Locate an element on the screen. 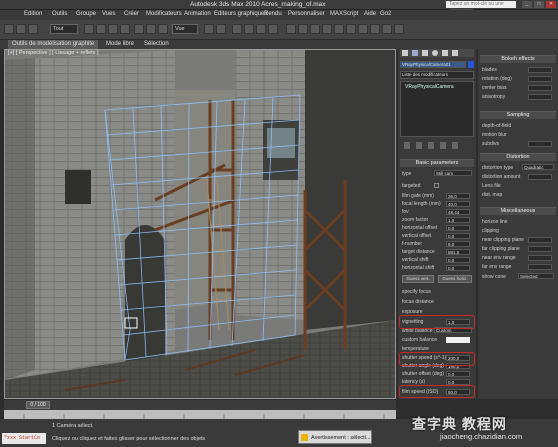 This screenshot has width=558, height=447. search-input: Tapez un mot-clé ou une expression is located at coordinates (481, 7).